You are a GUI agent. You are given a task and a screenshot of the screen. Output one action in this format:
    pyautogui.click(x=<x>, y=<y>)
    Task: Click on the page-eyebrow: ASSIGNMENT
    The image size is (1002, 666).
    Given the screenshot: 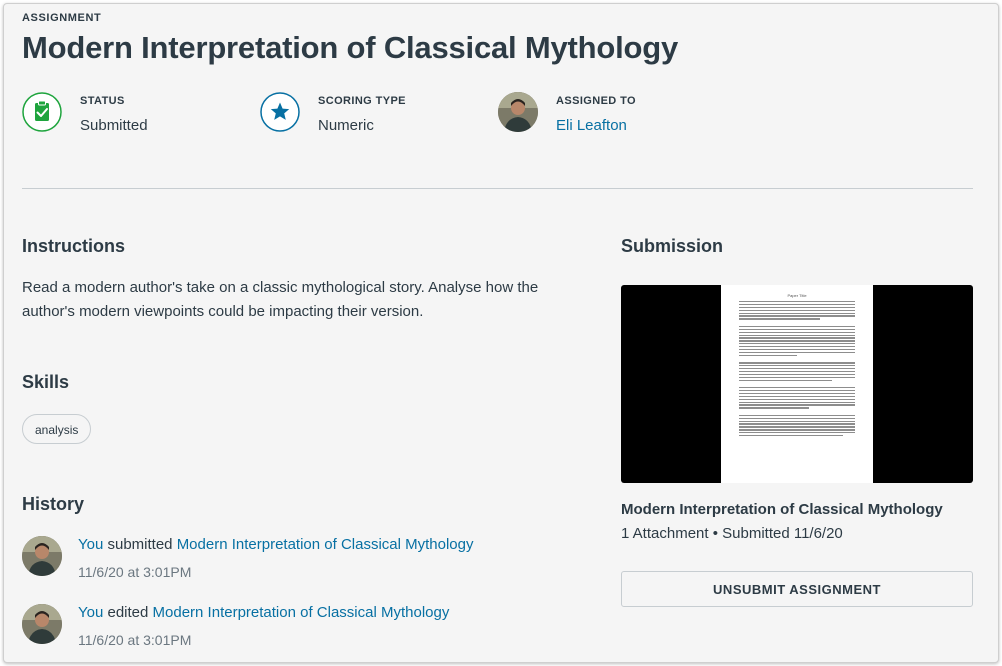 What is the action you would take?
    pyautogui.click(x=62, y=18)
    